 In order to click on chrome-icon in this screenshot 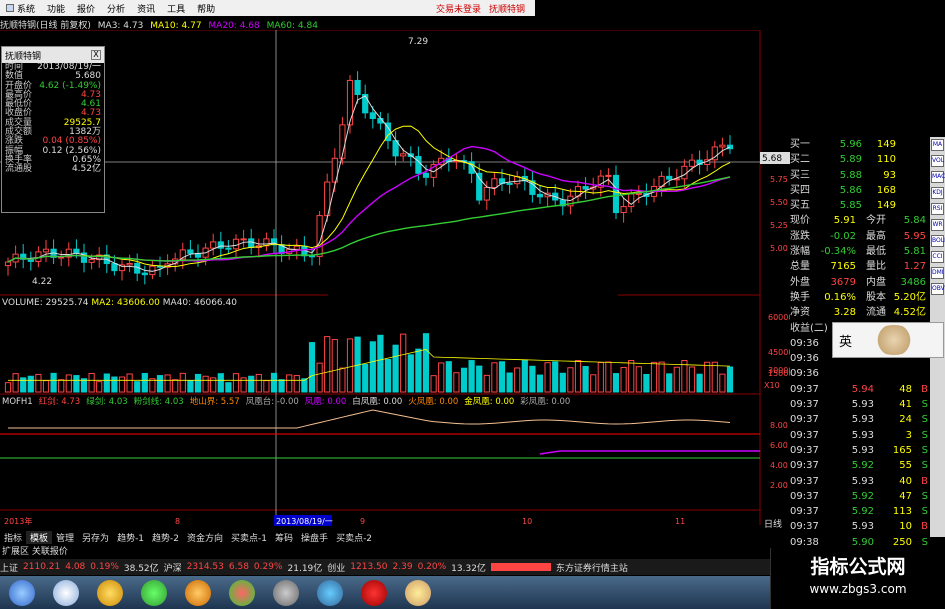, I will do `click(242, 592)`.